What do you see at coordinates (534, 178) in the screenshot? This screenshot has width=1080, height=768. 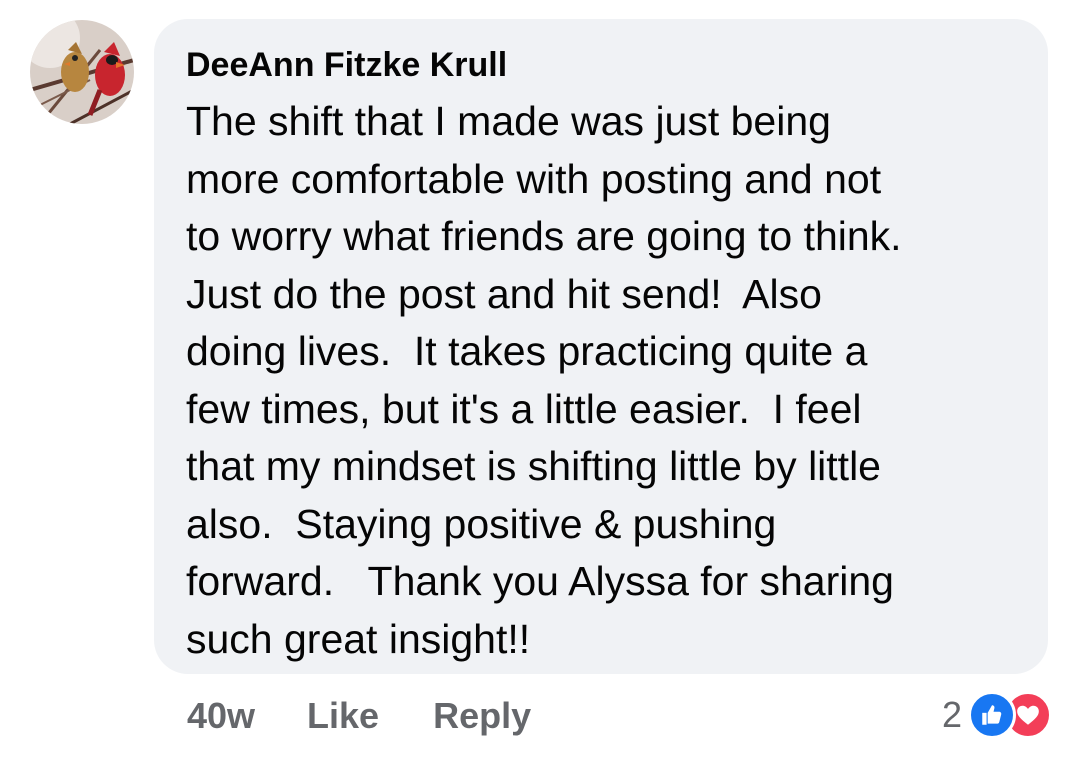 I see `comment-text-line: more comfortable with posting and not` at bounding box center [534, 178].